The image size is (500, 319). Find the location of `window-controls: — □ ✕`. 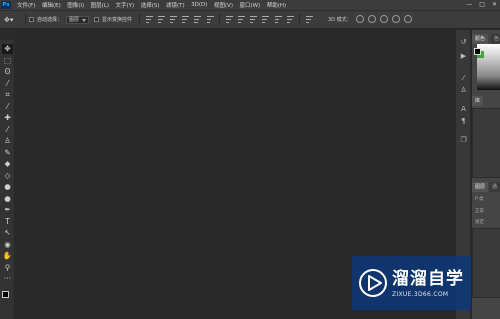

window-controls: — □ ✕ is located at coordinates (481, 4).